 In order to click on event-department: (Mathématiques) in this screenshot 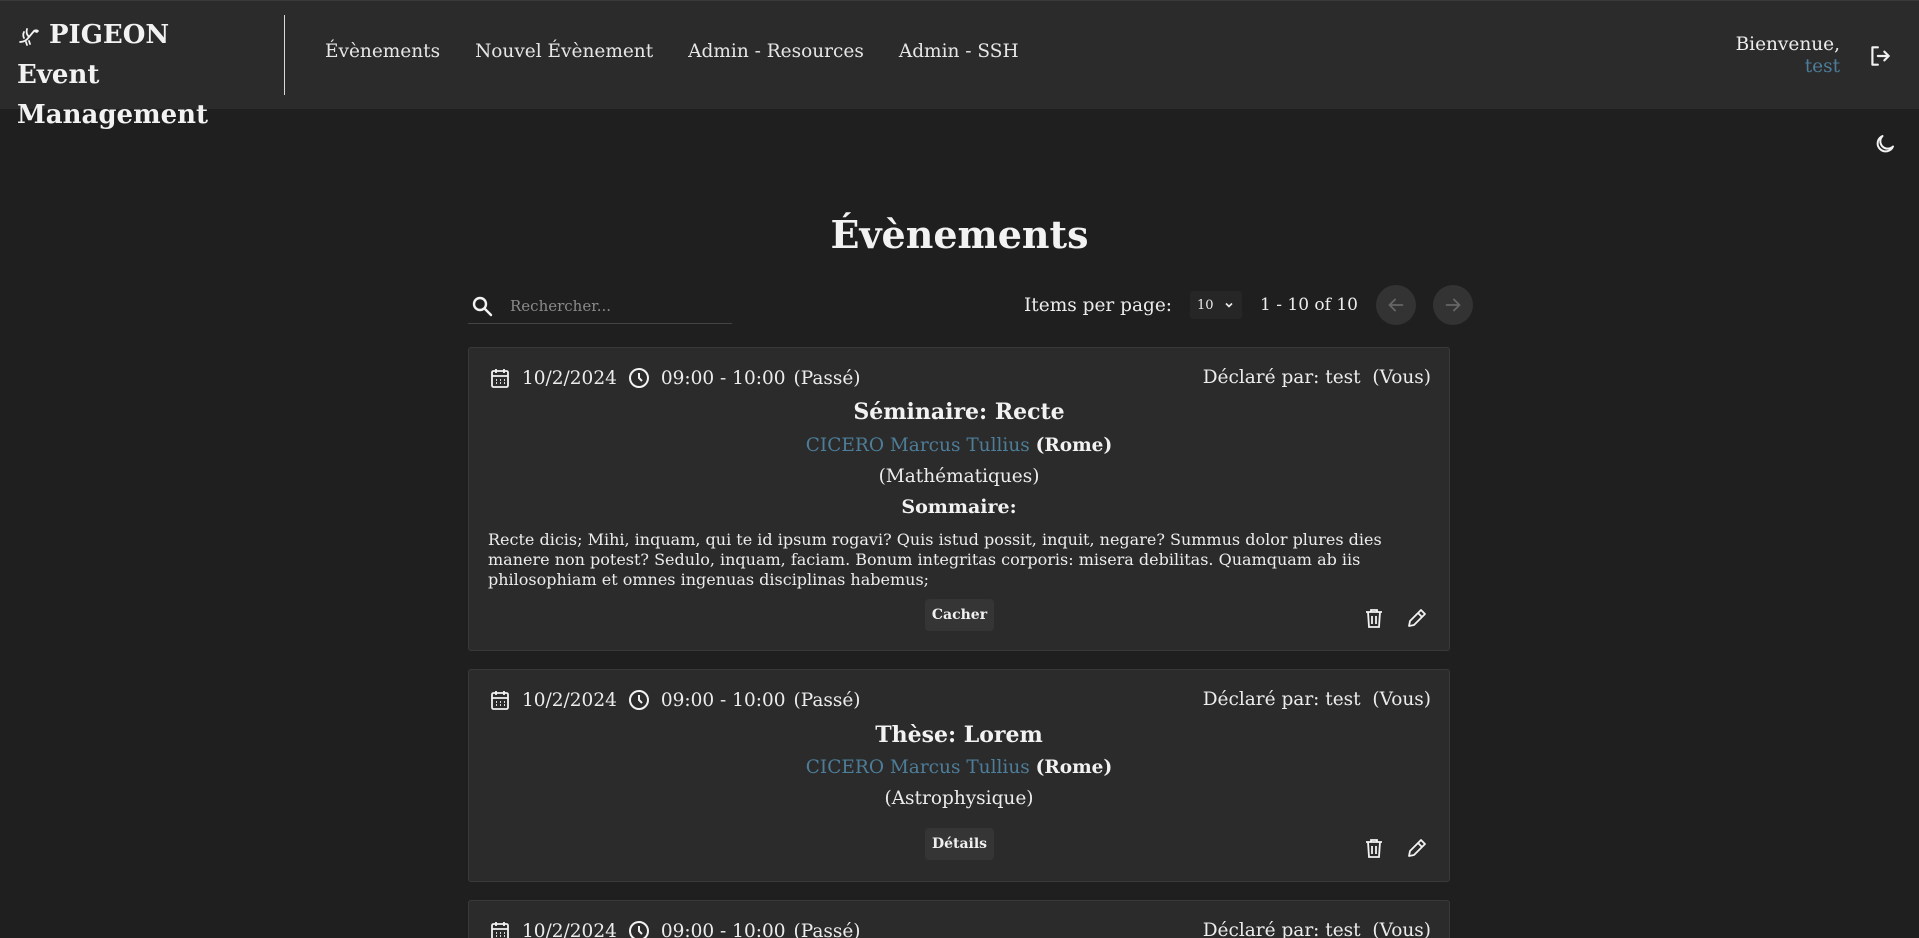, I will do `click(959, 476)`.